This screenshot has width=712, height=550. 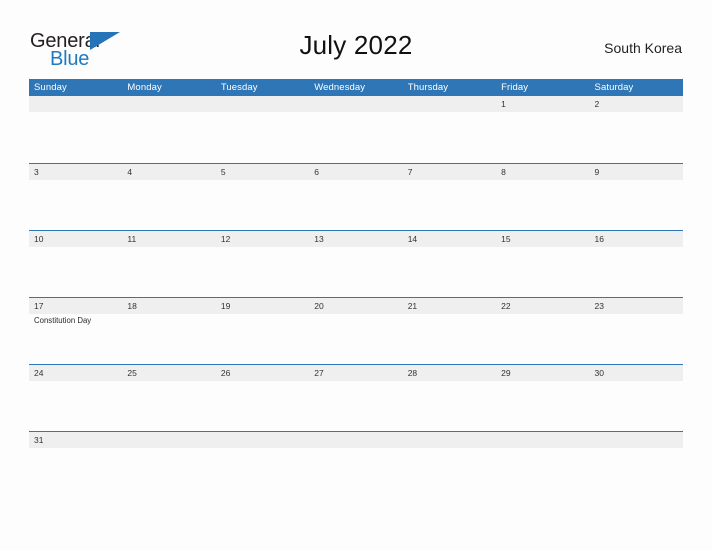 I want to click on date-number: 5, so click(x=262, y=172).